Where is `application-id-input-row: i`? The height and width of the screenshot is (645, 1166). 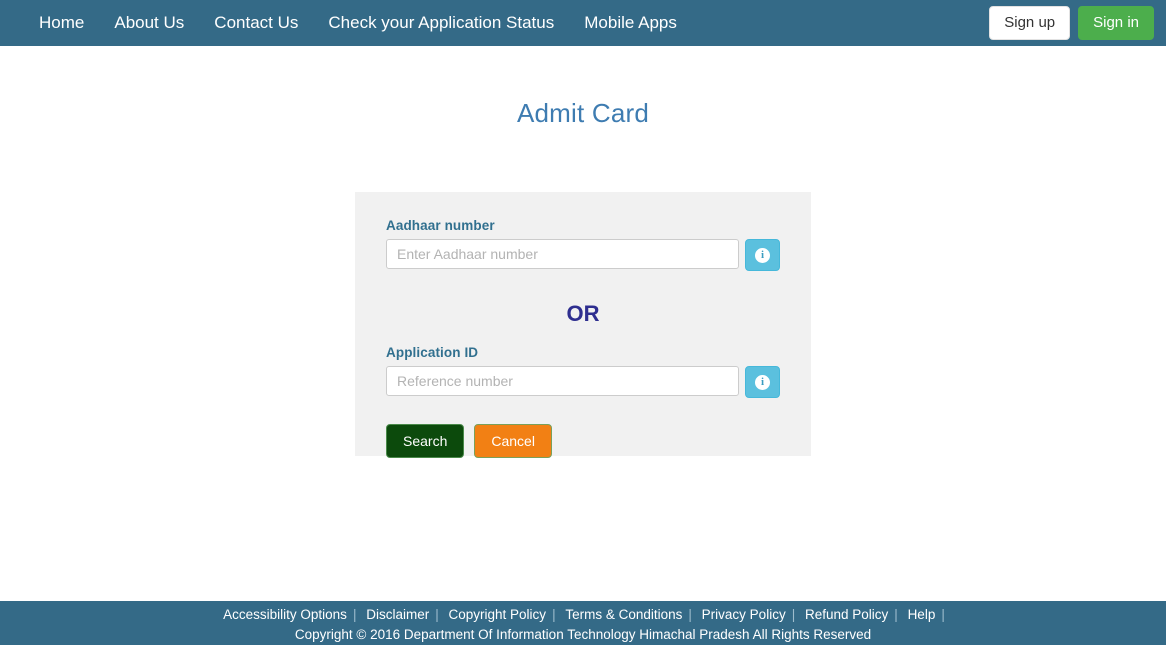 application-id-input-row: i is located at coordinates (583, 382).